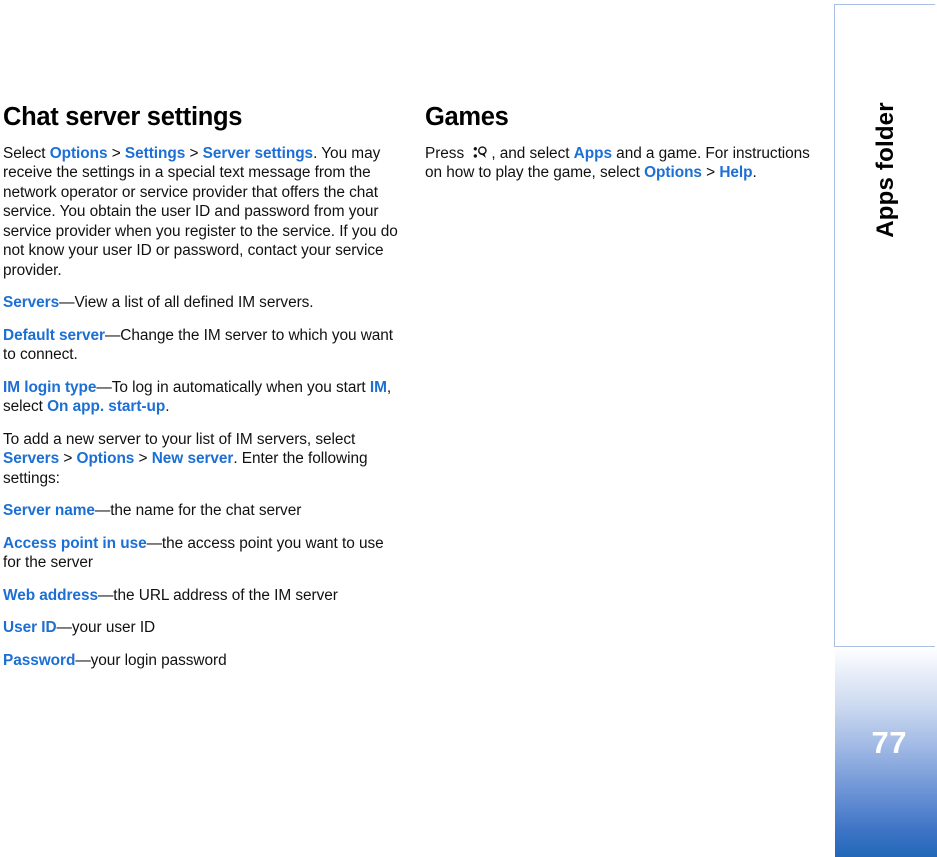 Image resolution: width=937 pixels, height=857 pixels. Describe the element at coordinates (217, 595) in the screenshot. I see `text-run: —the URL address of the IM server` at that location.